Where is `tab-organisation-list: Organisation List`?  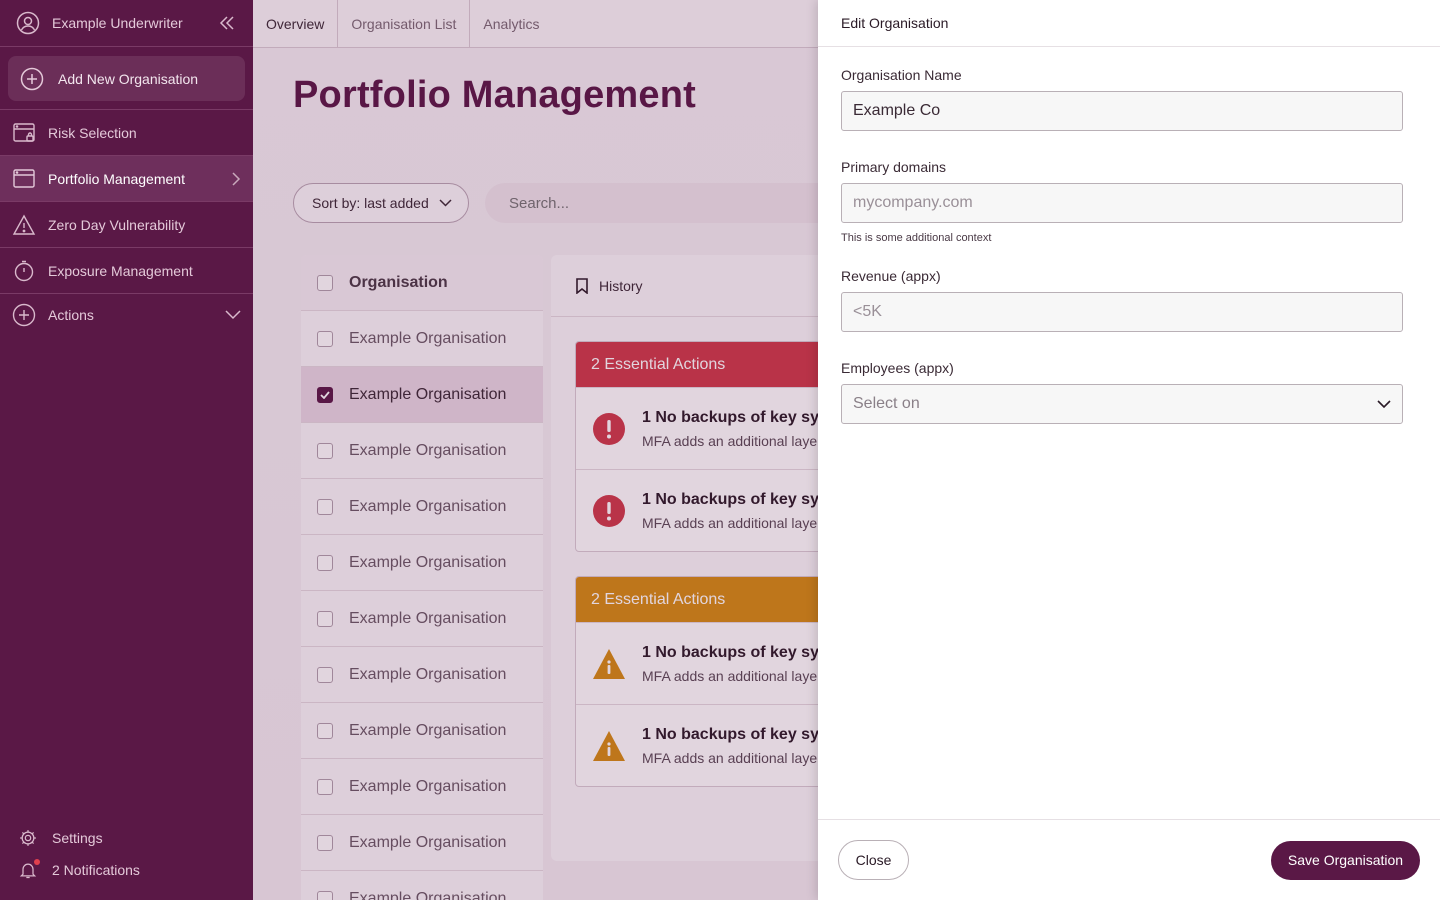
tab-organisation-list: Organisation List is located at coordinates (404, 23).